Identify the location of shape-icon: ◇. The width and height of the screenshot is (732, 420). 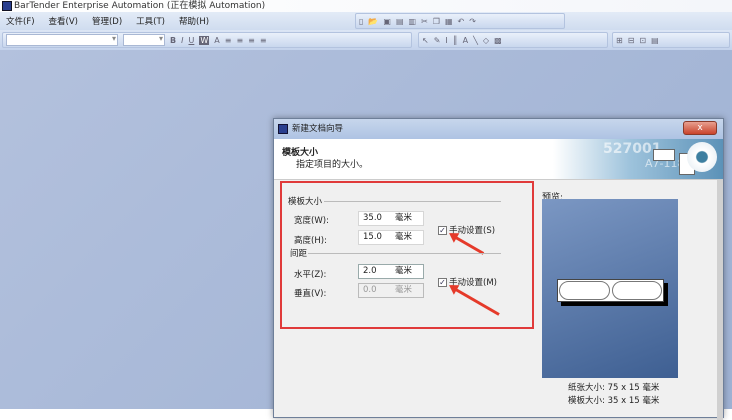
(486, 40).